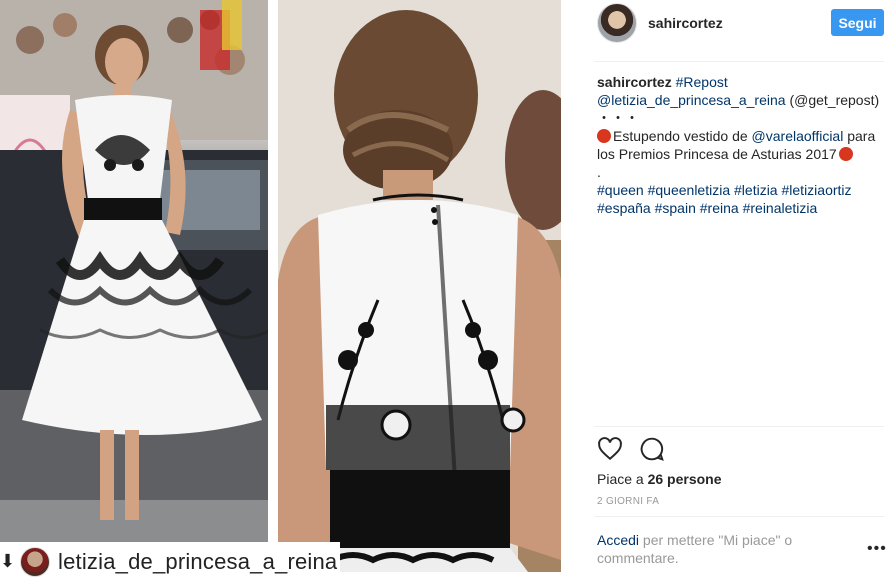  What do you see at coordinates (737, 31) in the screenshot?
I see `post-header: sahircortez Segui` at bounding box center [737, 31].